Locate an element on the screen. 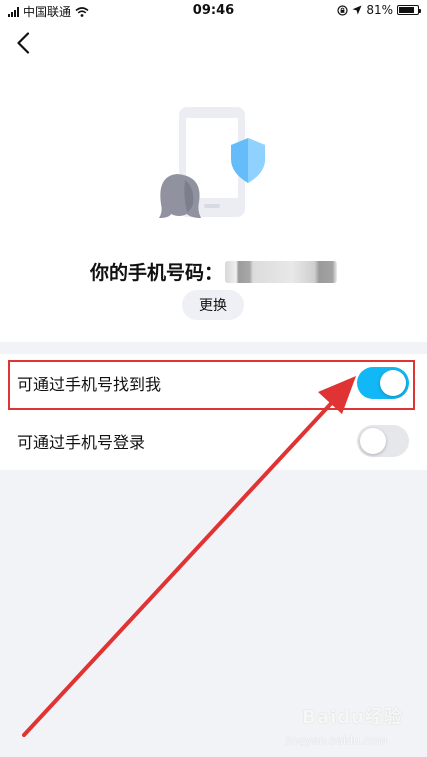 This screenshot has height=757, width=427. find-by-phone-toggle is located at coordinates (383, 383).